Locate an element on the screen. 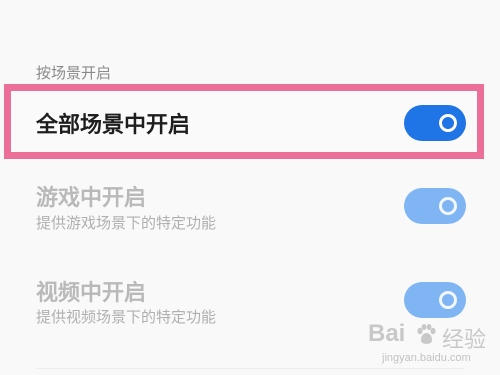  watermark-brand: Bai is located at coordinates (387, 333).